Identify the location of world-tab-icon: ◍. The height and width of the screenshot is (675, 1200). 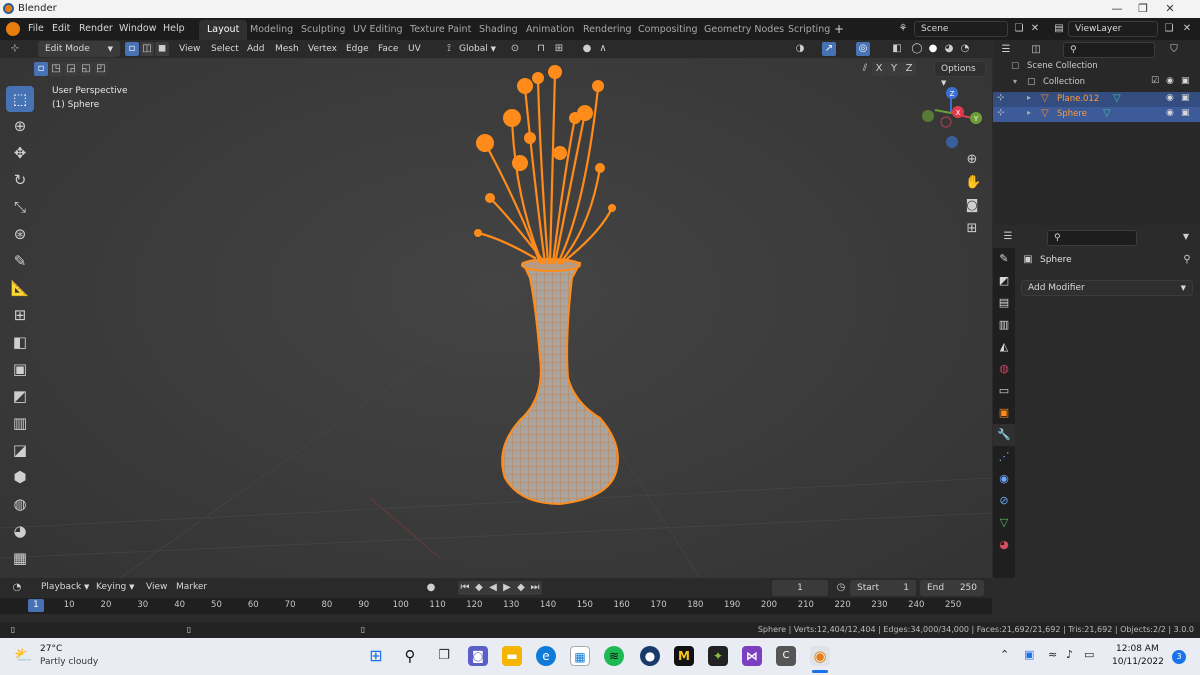
(1004, 369).